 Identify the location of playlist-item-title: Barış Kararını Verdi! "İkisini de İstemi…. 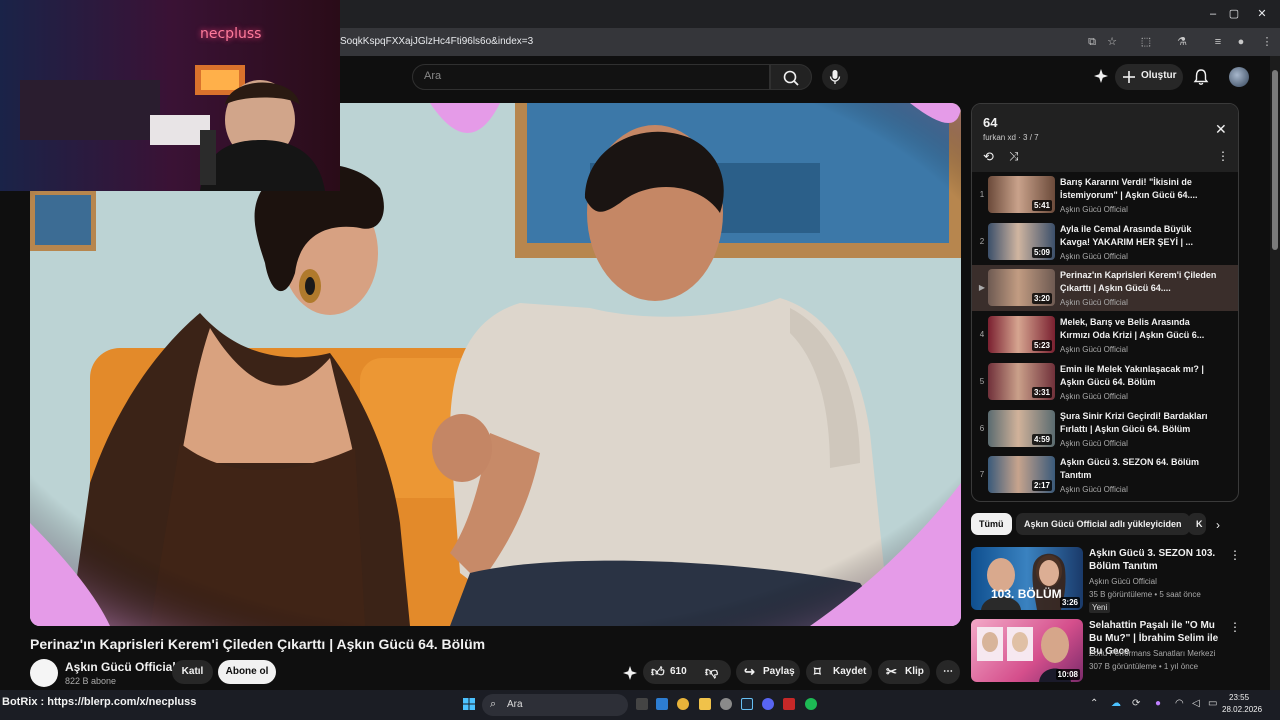
(1139, 189).